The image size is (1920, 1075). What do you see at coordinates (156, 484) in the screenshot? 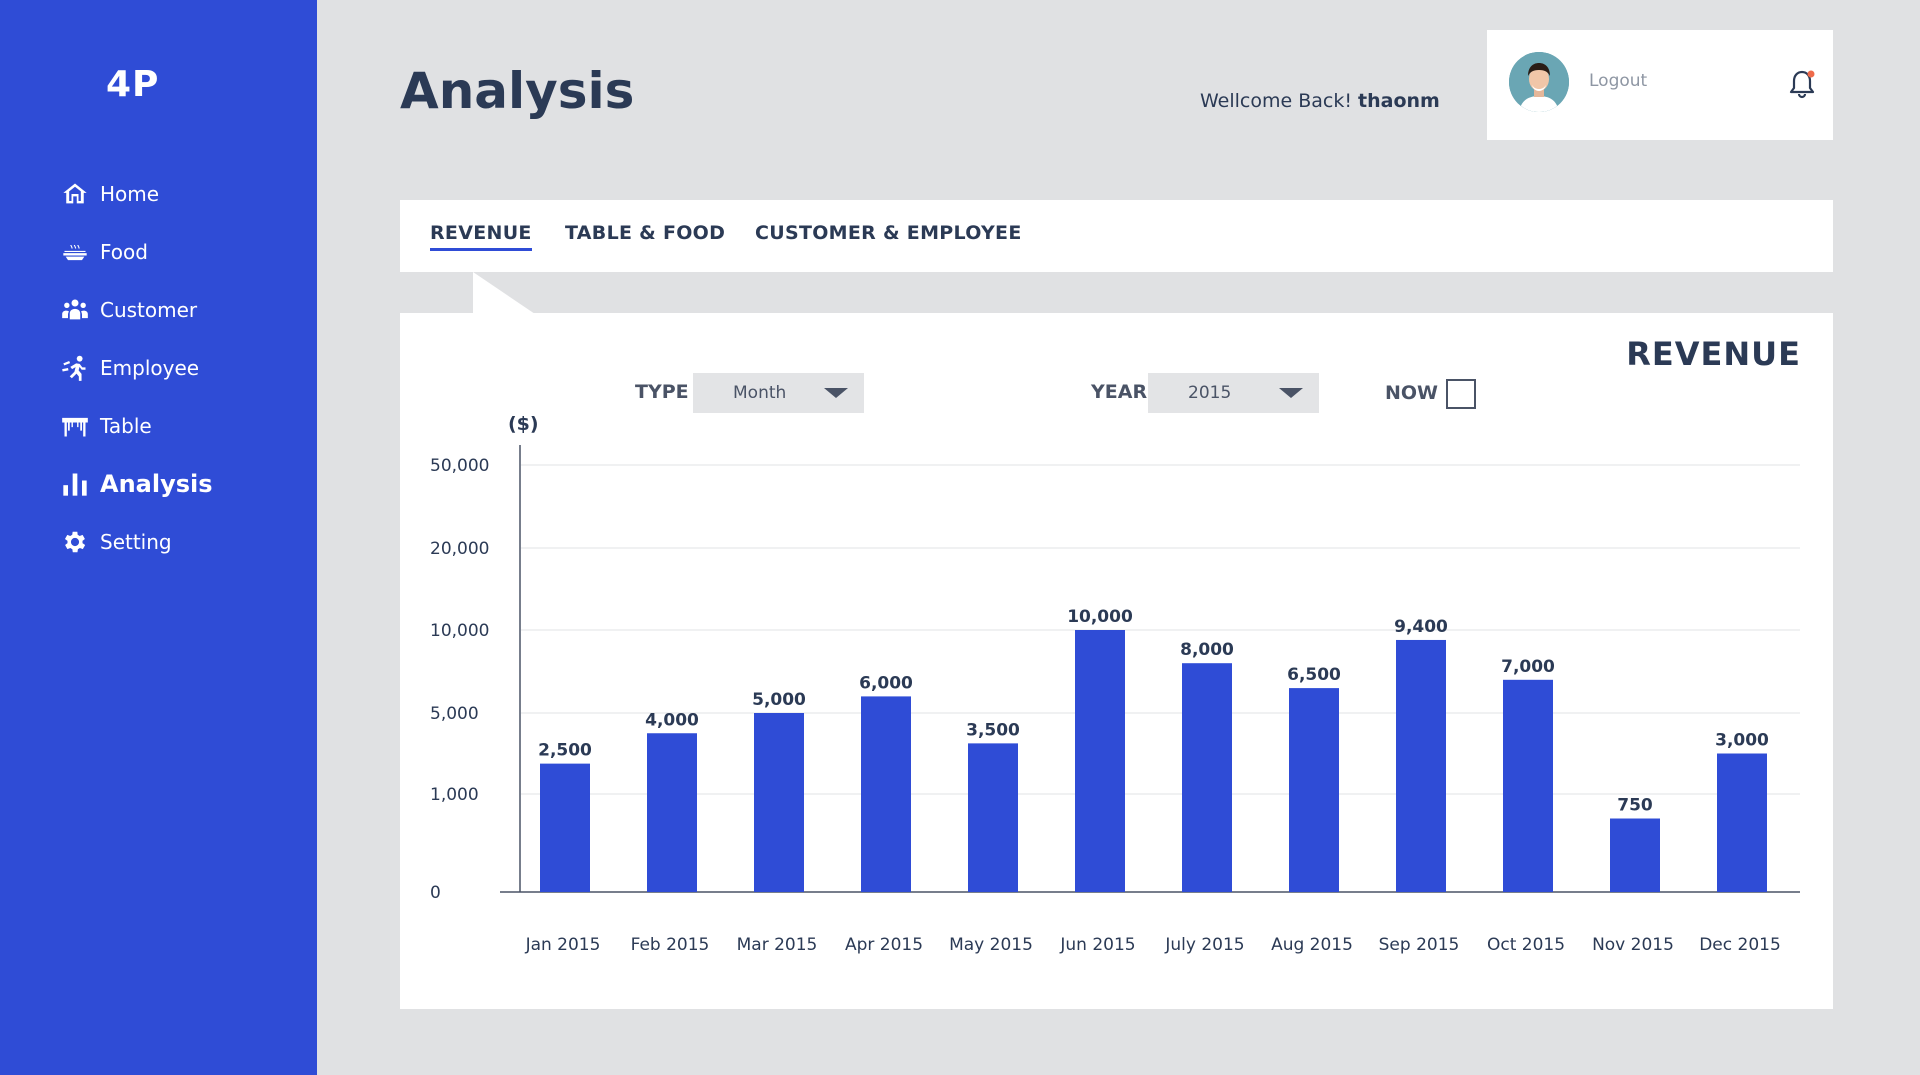
I see `sidebar-item-label: Analysis` at bounding box center [156, 484].